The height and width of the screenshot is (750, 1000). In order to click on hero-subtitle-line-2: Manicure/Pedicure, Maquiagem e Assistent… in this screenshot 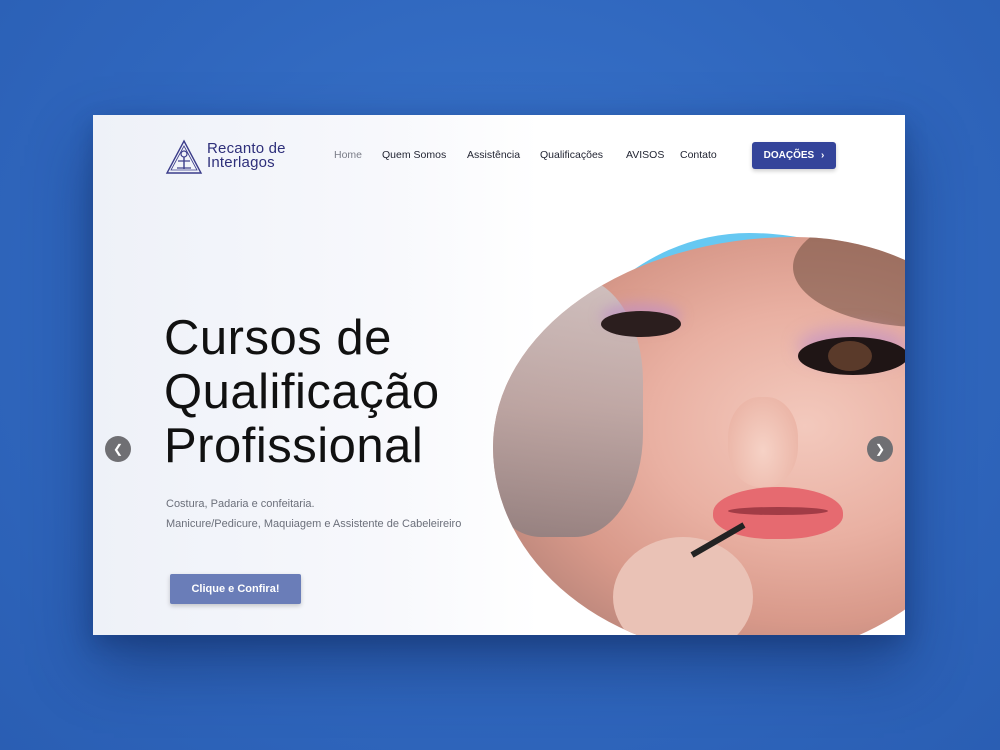, I will do `click(314, 524)`.